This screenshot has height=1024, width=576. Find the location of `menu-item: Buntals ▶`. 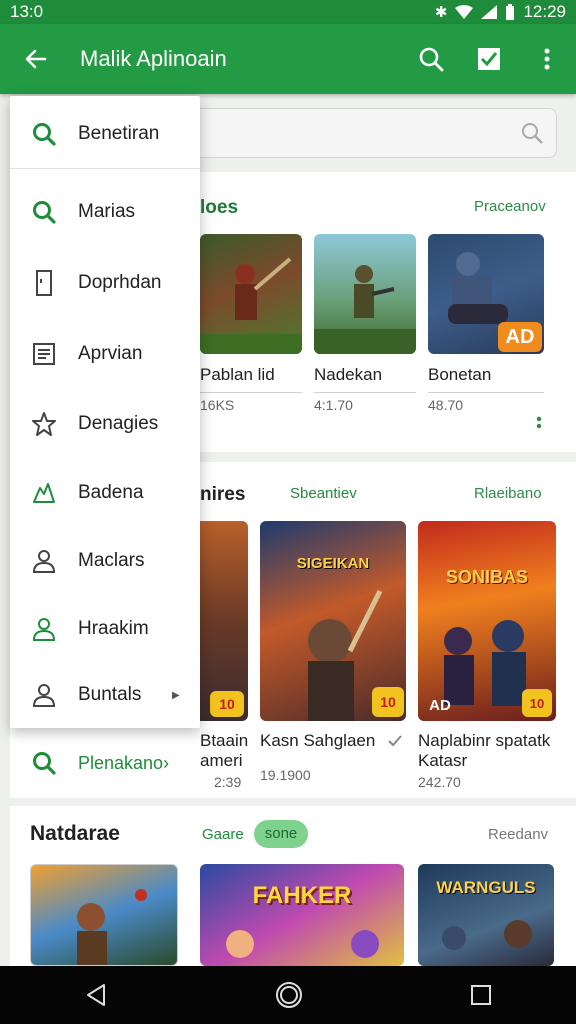

menu-item: Buntals ▶ is located at coordinates (105, 695).